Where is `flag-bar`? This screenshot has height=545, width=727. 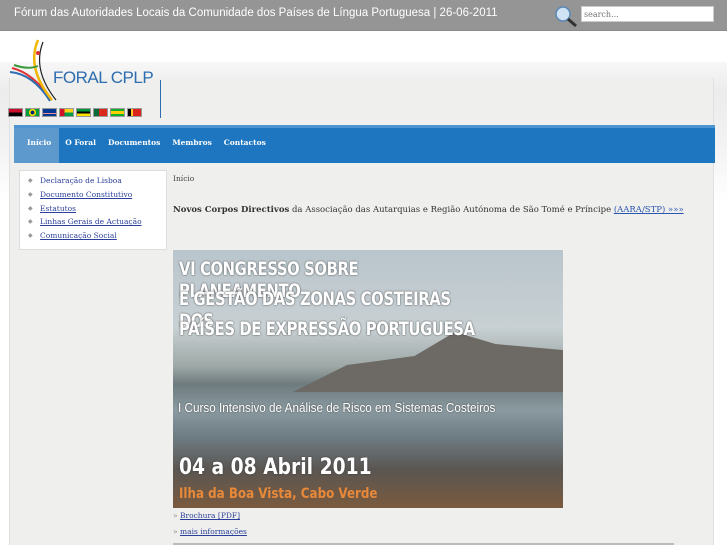 flag-bar is located at coordinates (75, 112).